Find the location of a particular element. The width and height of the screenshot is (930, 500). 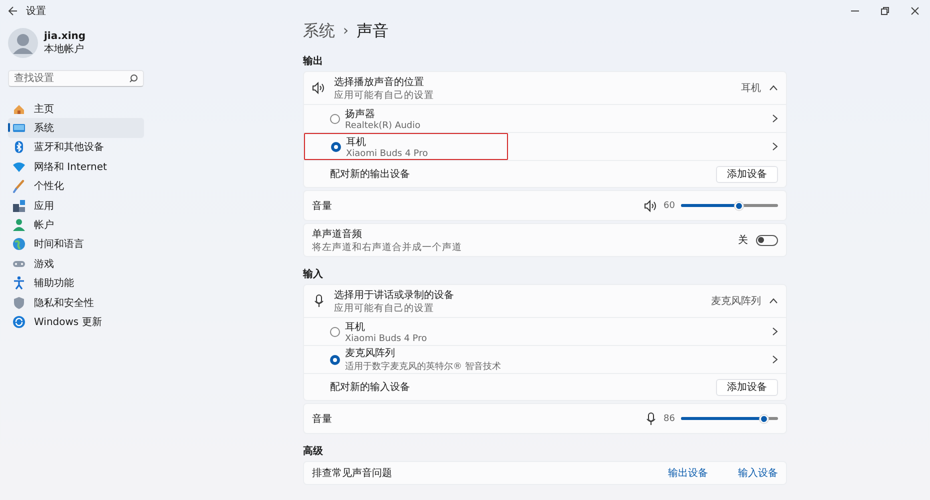

sidebar-item: 游戏 is located at coordinates (76, 264).